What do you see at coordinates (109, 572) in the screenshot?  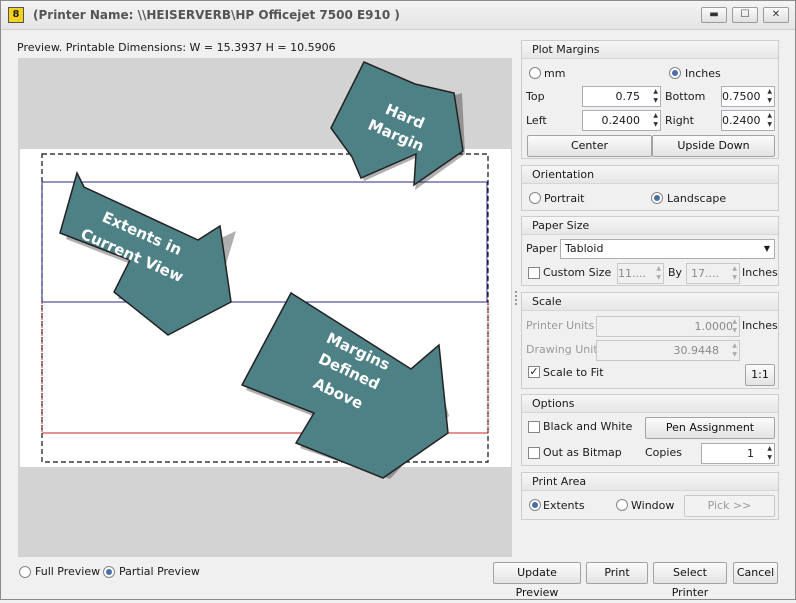 I see `partial-preview-radio` at bounding box center [109, 572].